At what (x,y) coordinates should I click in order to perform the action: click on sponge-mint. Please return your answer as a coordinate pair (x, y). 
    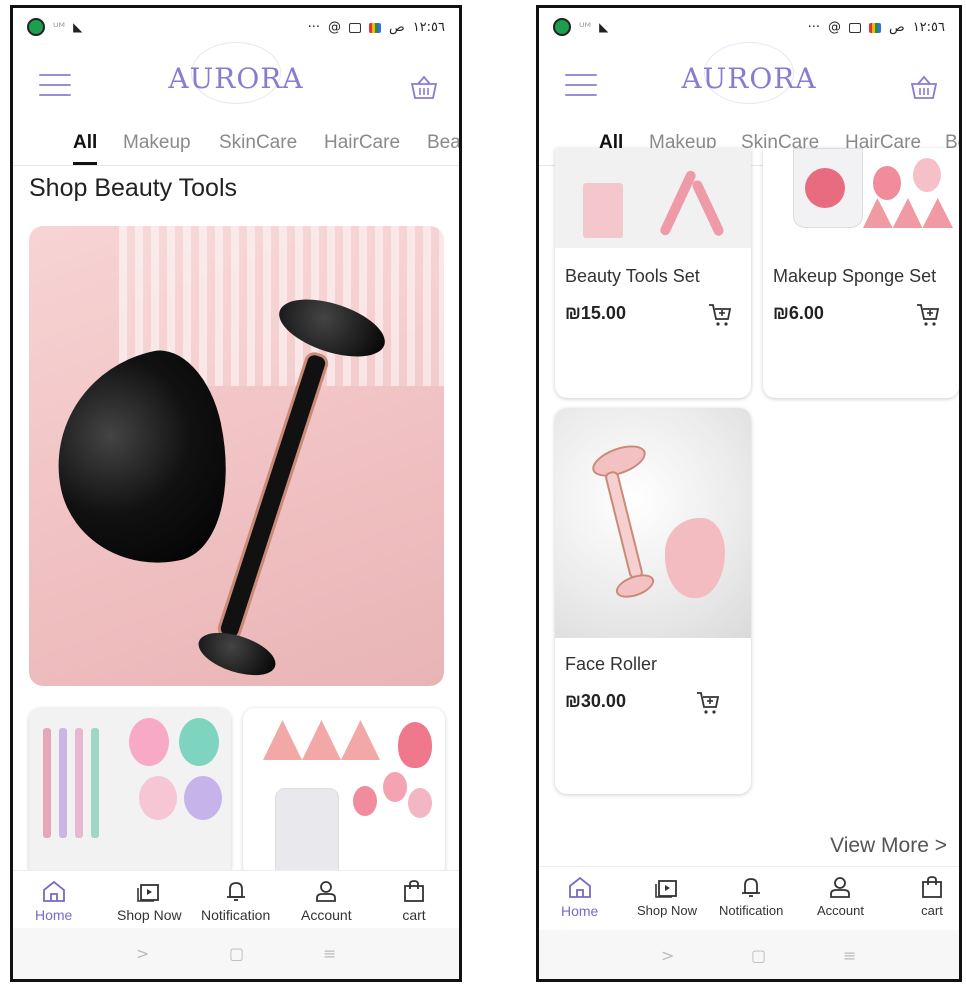
    Looking at the image, I should click on (199, 742).